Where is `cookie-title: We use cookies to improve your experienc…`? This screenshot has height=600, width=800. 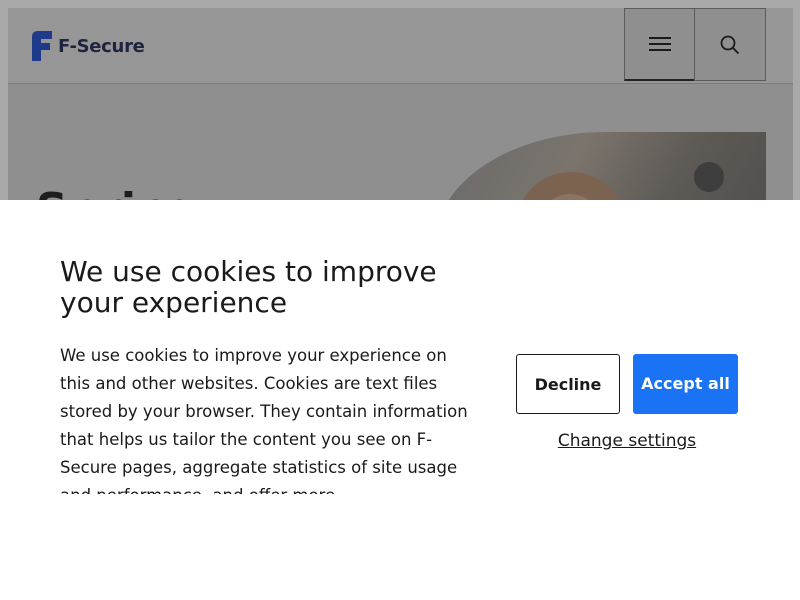
cookie-title: We use cookies to improve your experienc… is located at coordinates (248, 287).